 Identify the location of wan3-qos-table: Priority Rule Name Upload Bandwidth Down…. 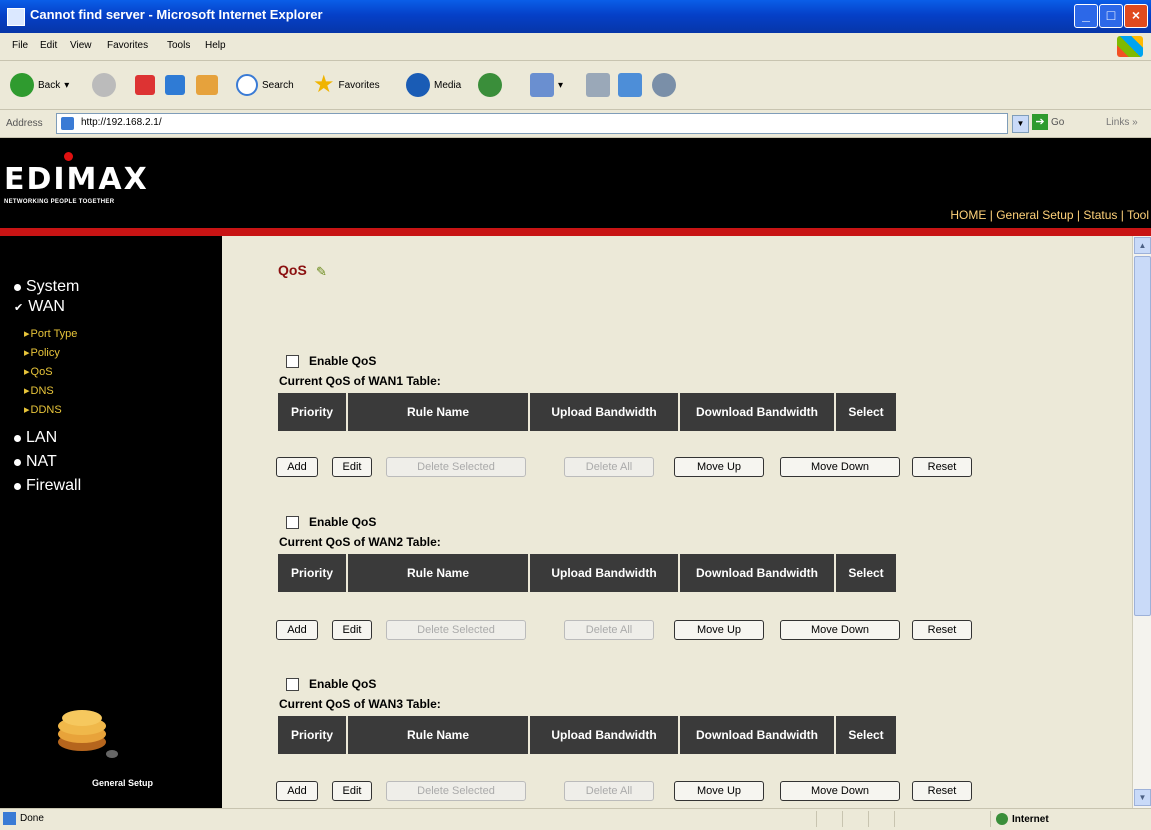
(587, 735).